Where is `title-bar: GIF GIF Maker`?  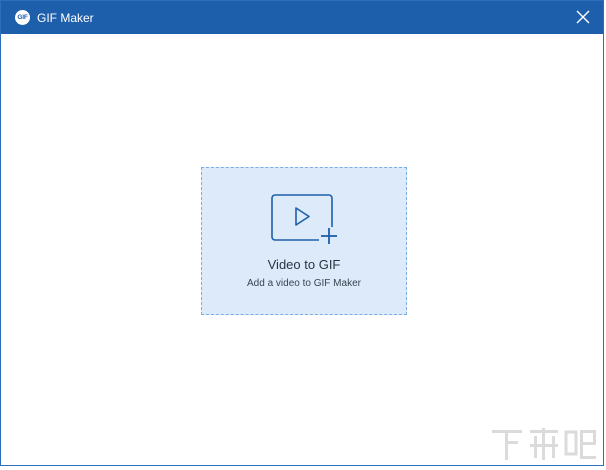 title-bar: GIF GIF Maker is located at coordinates (302, 17).